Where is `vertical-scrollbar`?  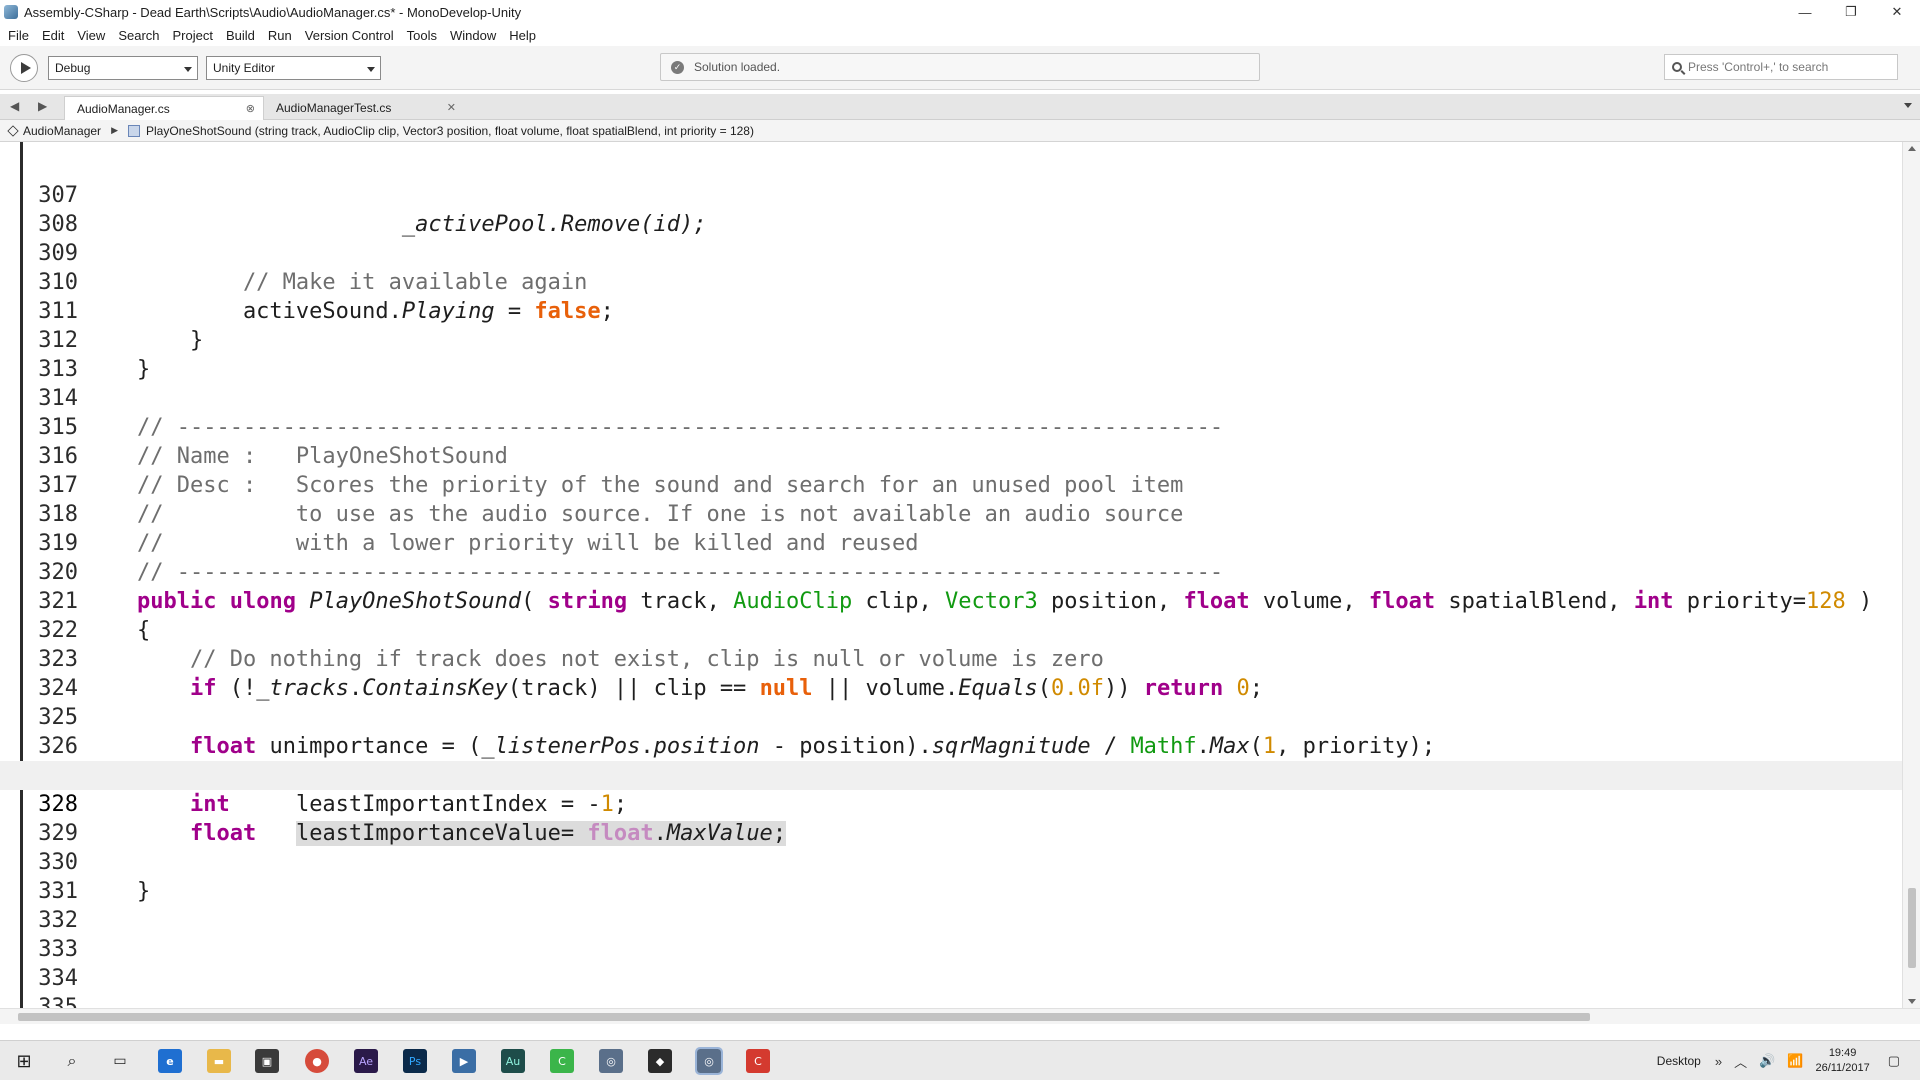 vertical-scrollbar is located at coordinates (1911, 575).